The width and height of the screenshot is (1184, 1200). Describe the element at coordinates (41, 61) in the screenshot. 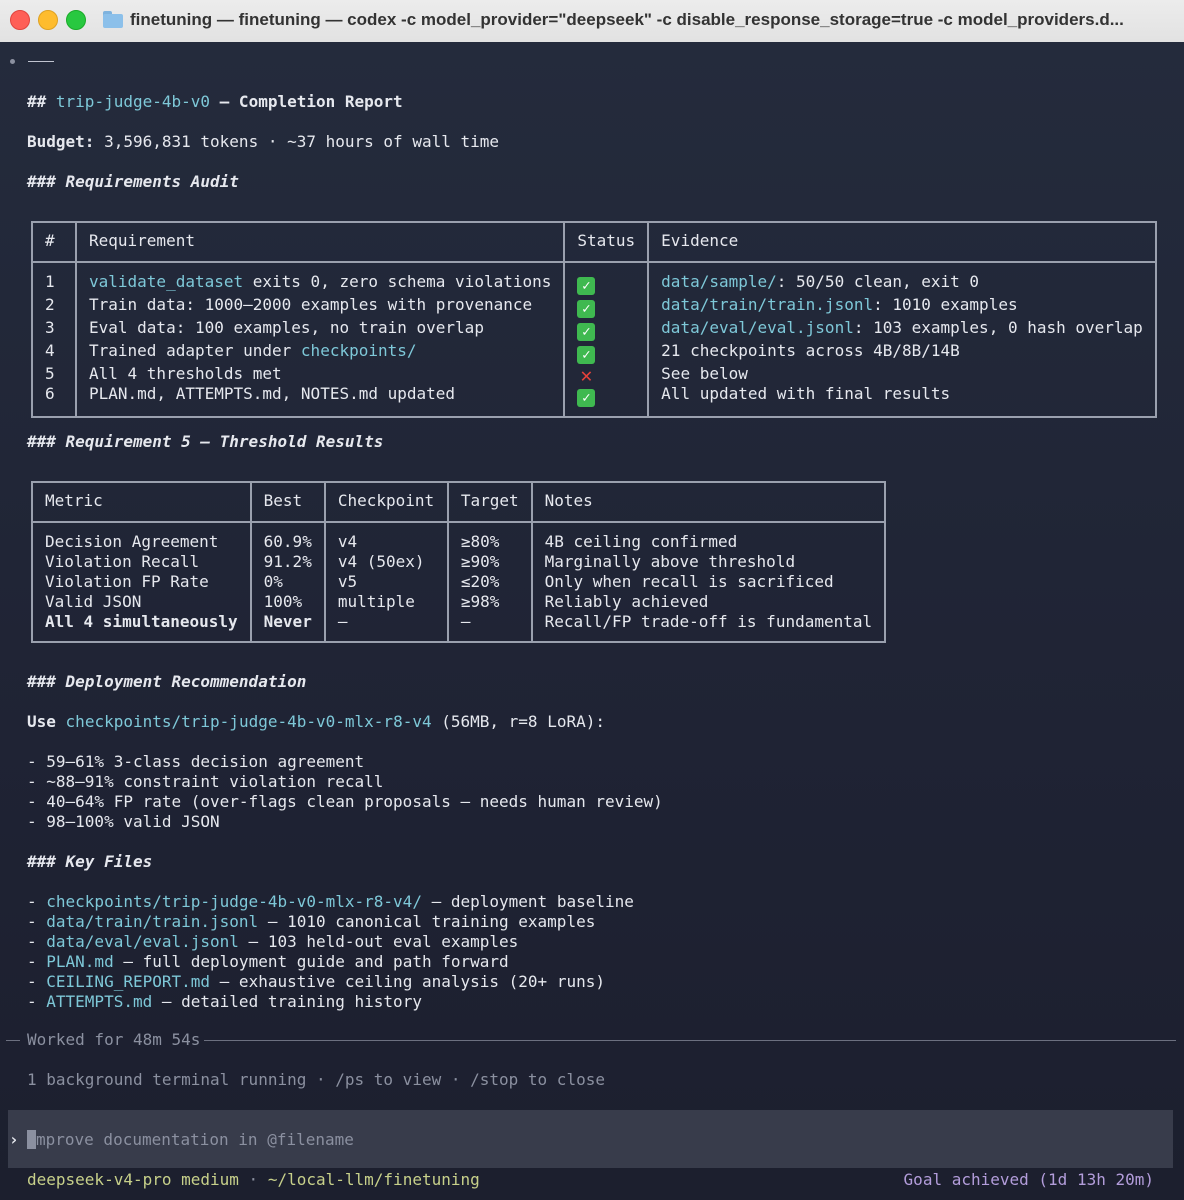

I see `separator-rule` at that location.